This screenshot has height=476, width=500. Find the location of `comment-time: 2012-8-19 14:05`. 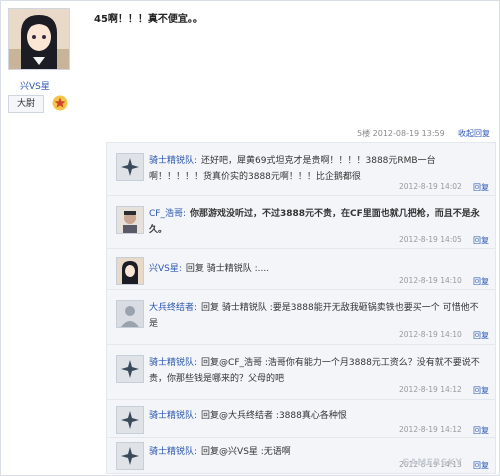

comment-time: 2012-8-19 14:05 is located at coordinates (430, 239).